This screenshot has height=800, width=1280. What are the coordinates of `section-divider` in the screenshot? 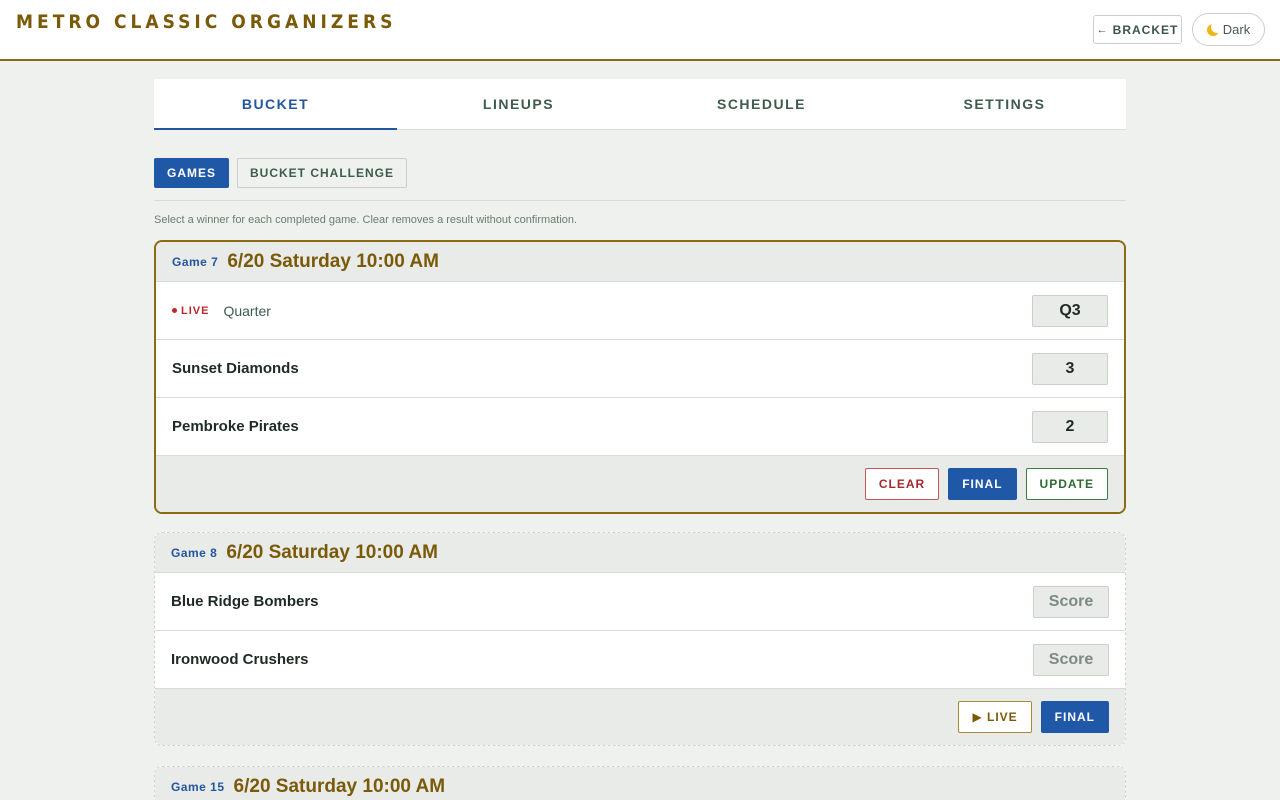 It's located at (640, 200).